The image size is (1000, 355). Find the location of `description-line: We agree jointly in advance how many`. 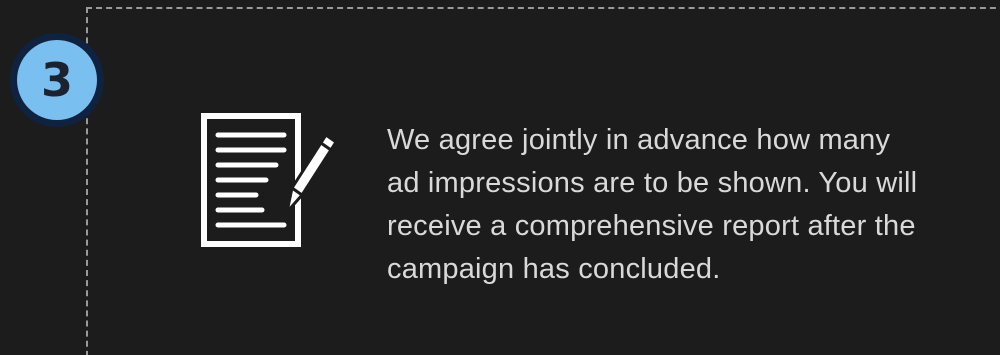

description-line: We agree jointly in advance how many is located at coordinates (639, 140).